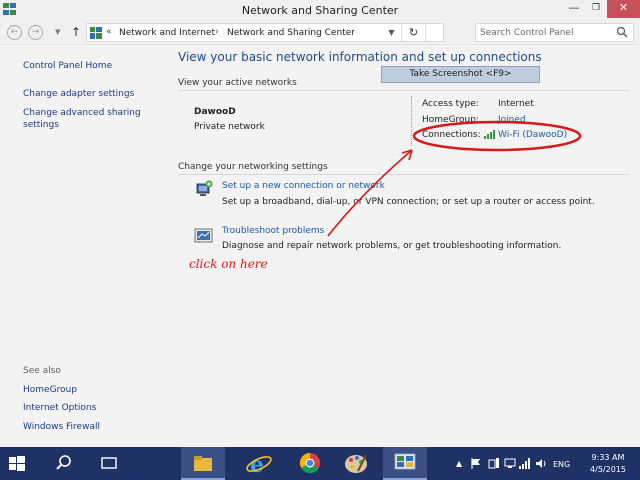  What do you see at coordinates (525, 463) in the screenshot?
I see `wifi-icon` at bounding box center [525, 463].